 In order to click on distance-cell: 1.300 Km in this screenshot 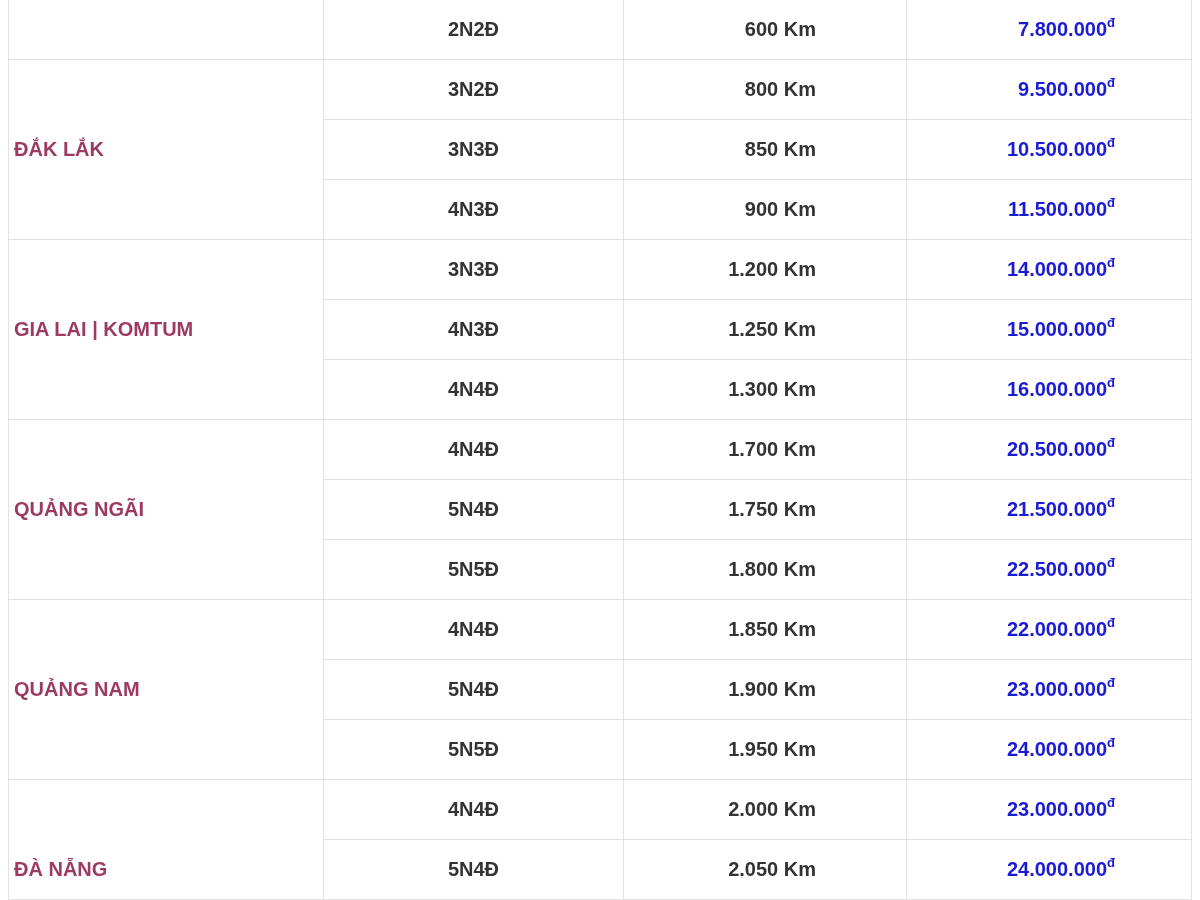, I will do `click(765, 389)`.